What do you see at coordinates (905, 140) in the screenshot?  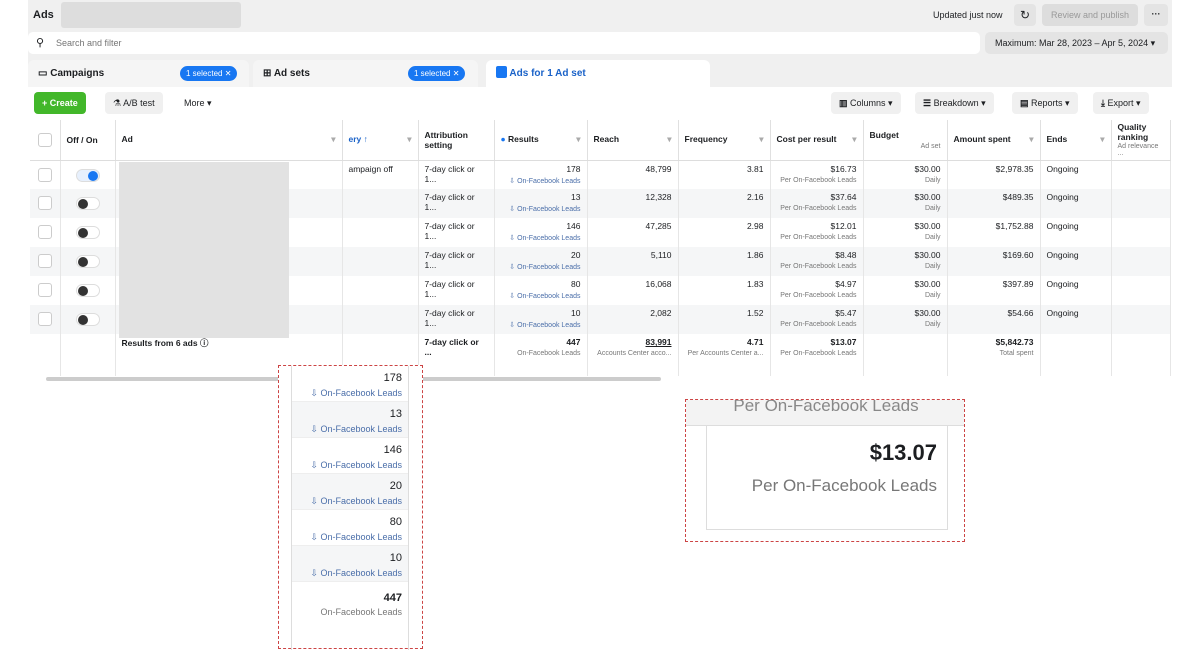 I see `col-budget: Budget Ad set` at bounding box center [905, 140].